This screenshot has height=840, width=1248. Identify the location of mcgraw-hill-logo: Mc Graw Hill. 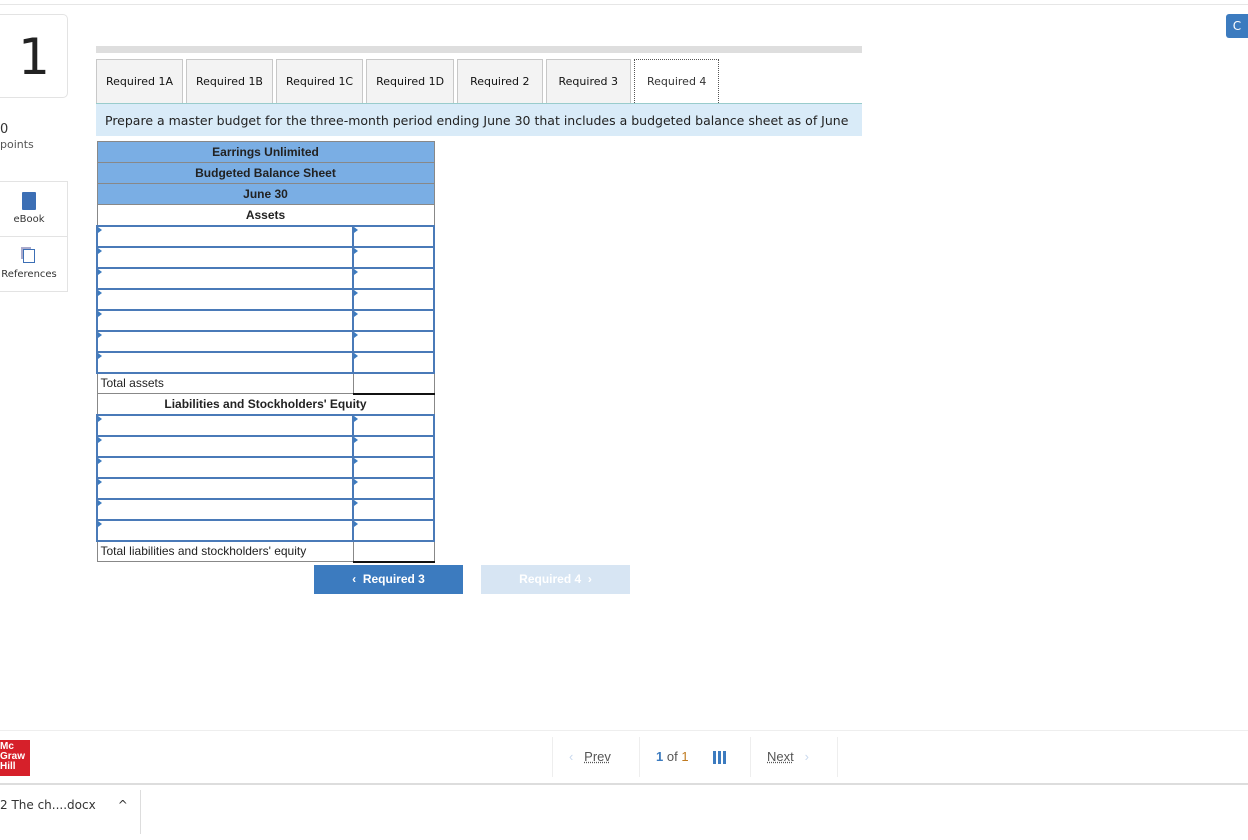
(15, 758).